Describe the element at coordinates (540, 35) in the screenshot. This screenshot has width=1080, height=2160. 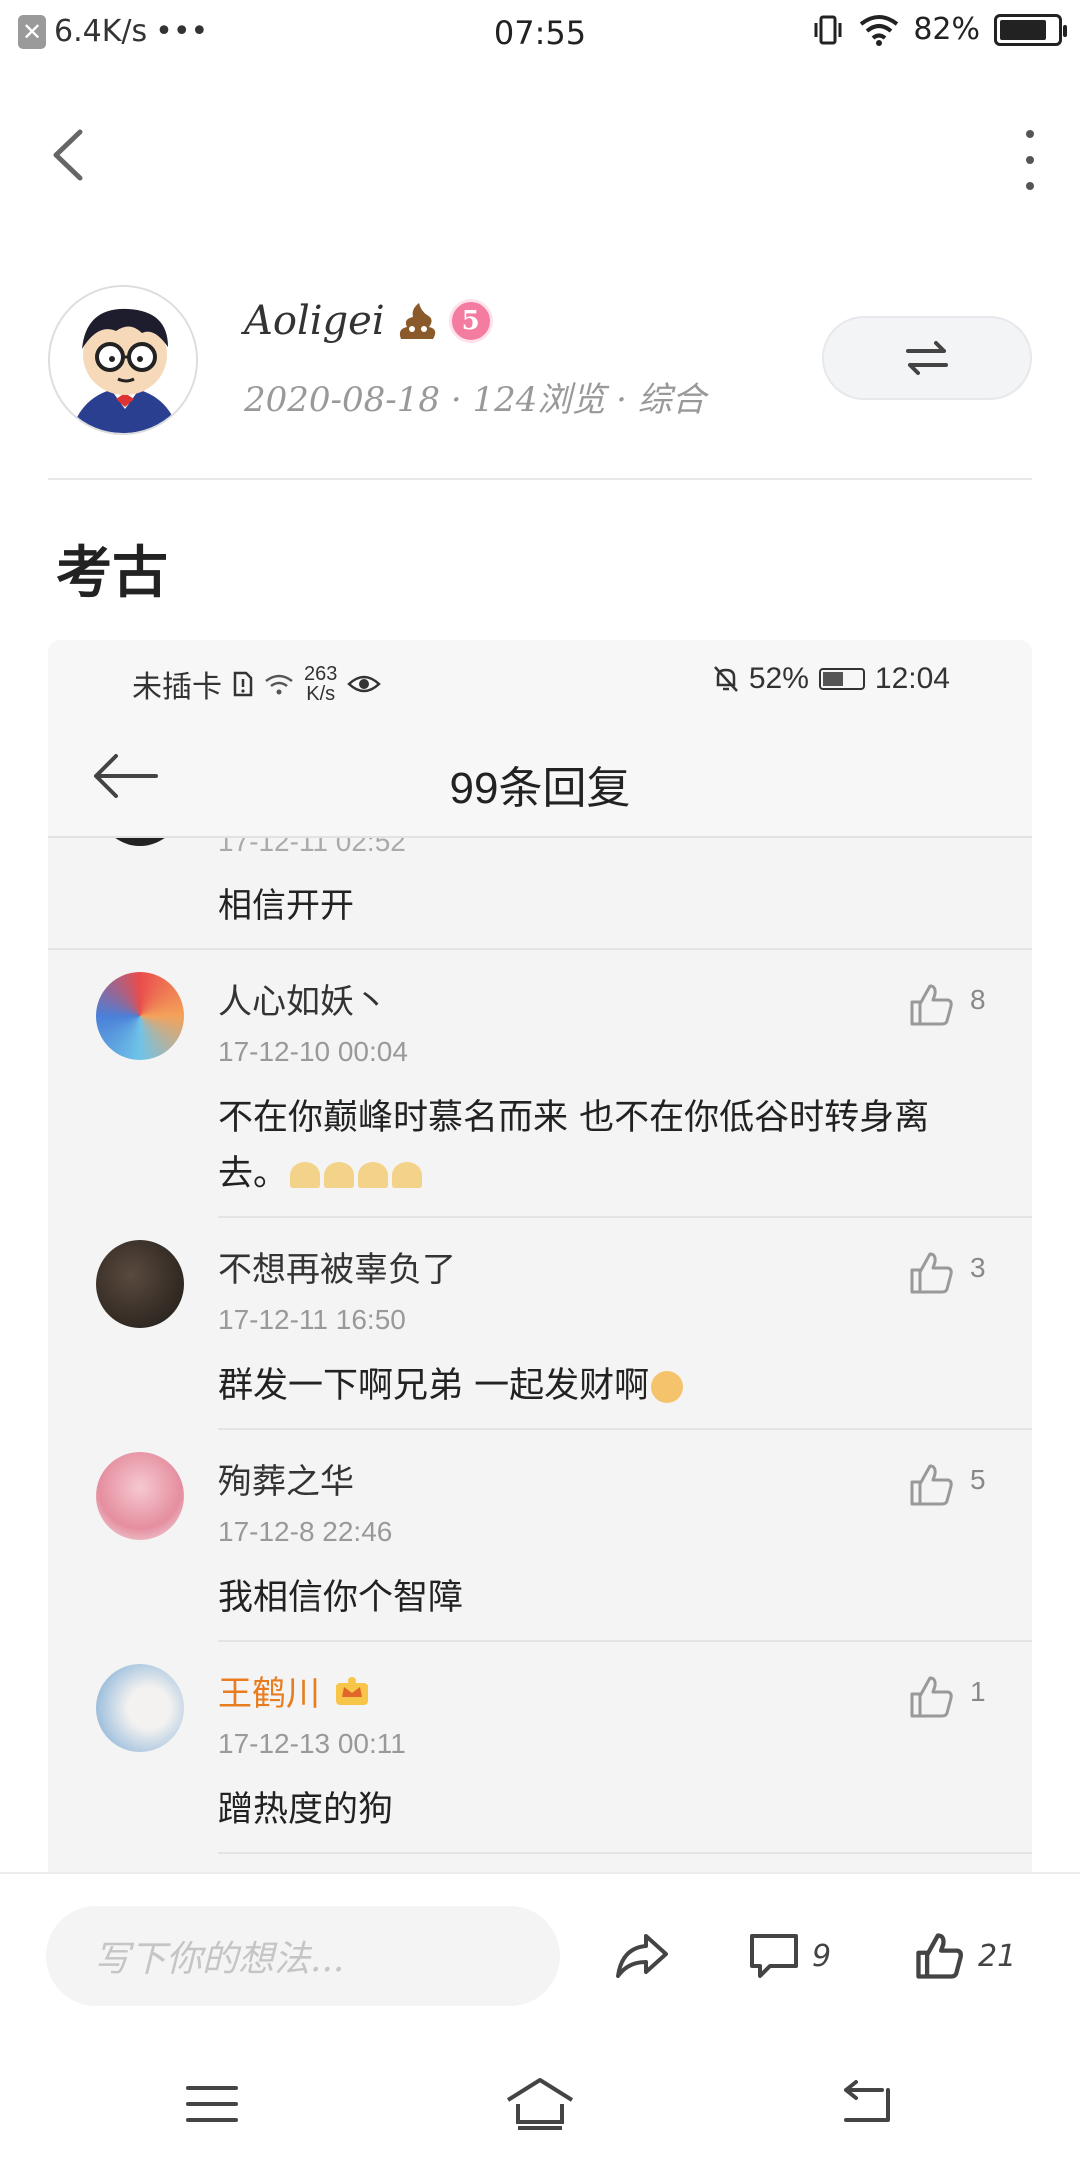
I see `status-bar: ✕ 6.4K/s ••• 07:55 82%` at that location.